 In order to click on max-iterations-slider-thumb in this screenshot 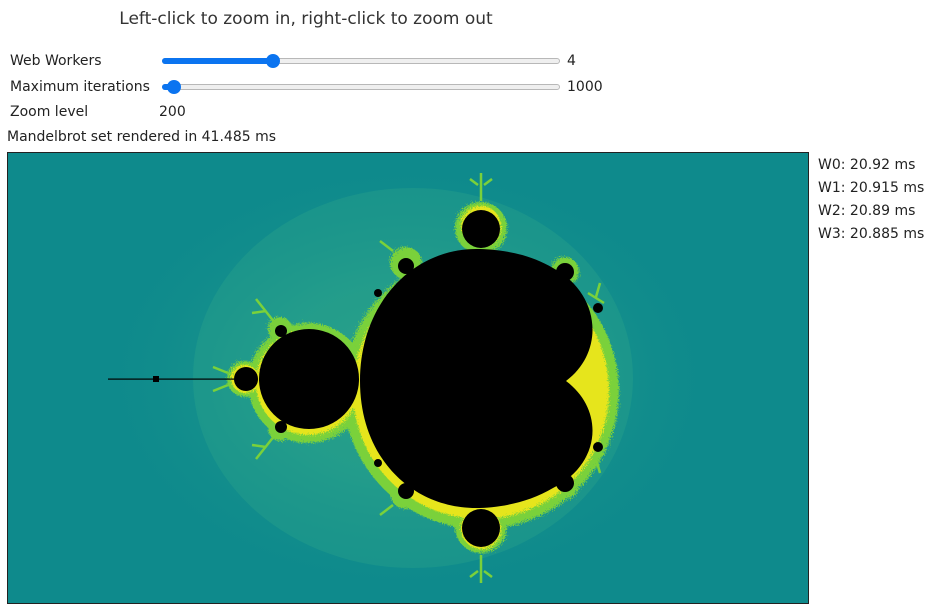, I will do `click(173, 87)`.